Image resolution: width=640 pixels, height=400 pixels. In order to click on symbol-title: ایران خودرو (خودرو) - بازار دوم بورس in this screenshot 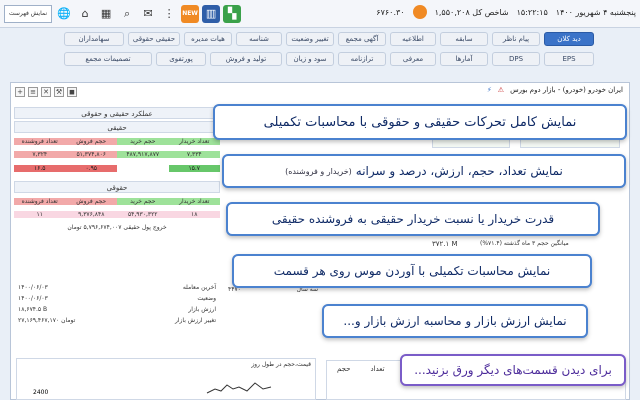, I will do `click(566, 90)`.